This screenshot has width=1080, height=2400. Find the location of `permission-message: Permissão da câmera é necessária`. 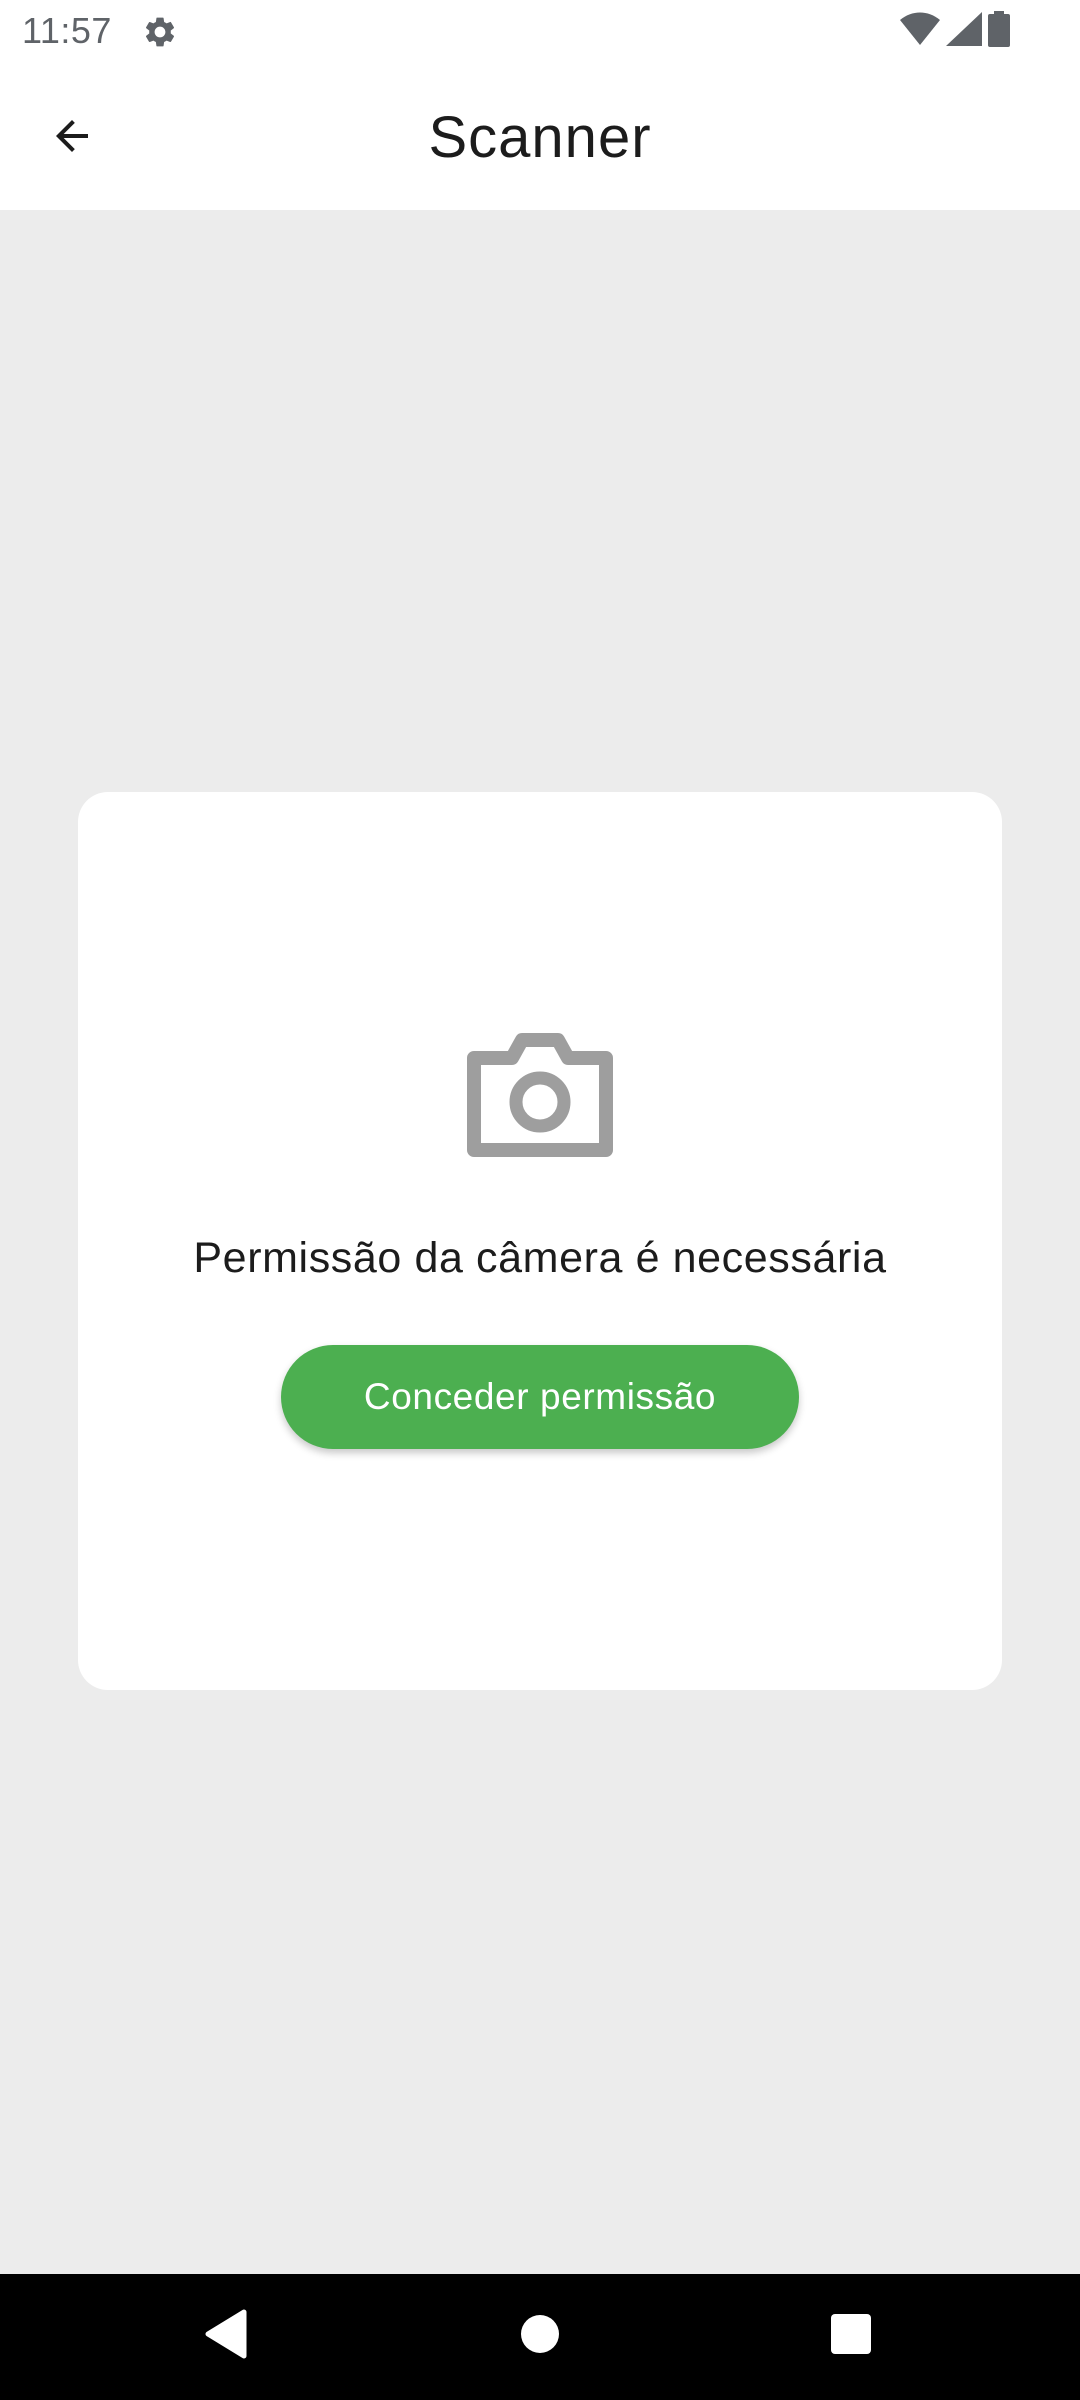

permission-message: Permissão da câmera é necessária is located at coordinates (540, 1258).